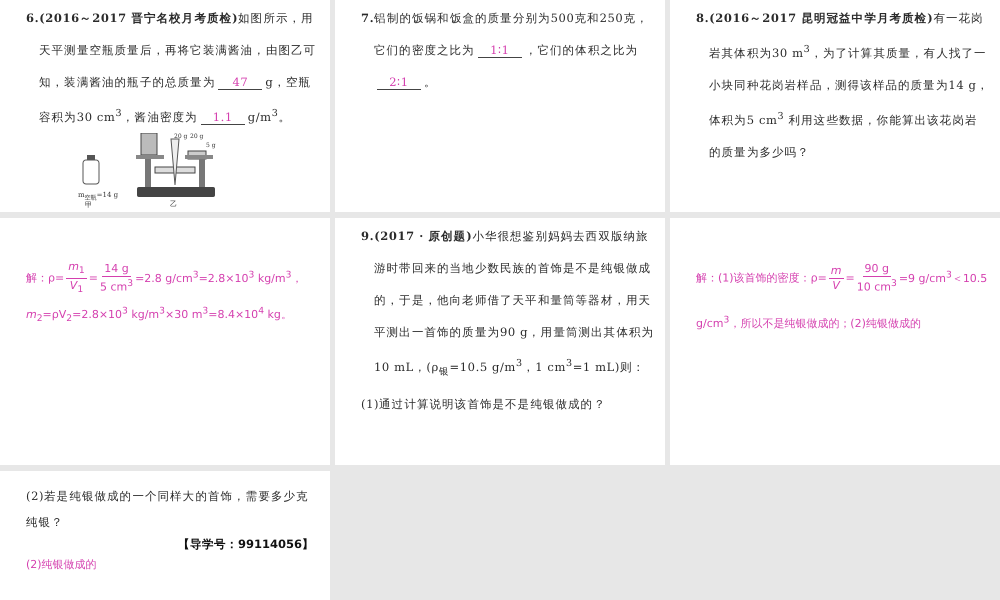 This screenshot has width=1000, height=600. Describe the element at coordinates (484, 405) in the screenshot. I see `question-text: (1)通过计算说明该首饰是不是纯银做成的？` at that location.